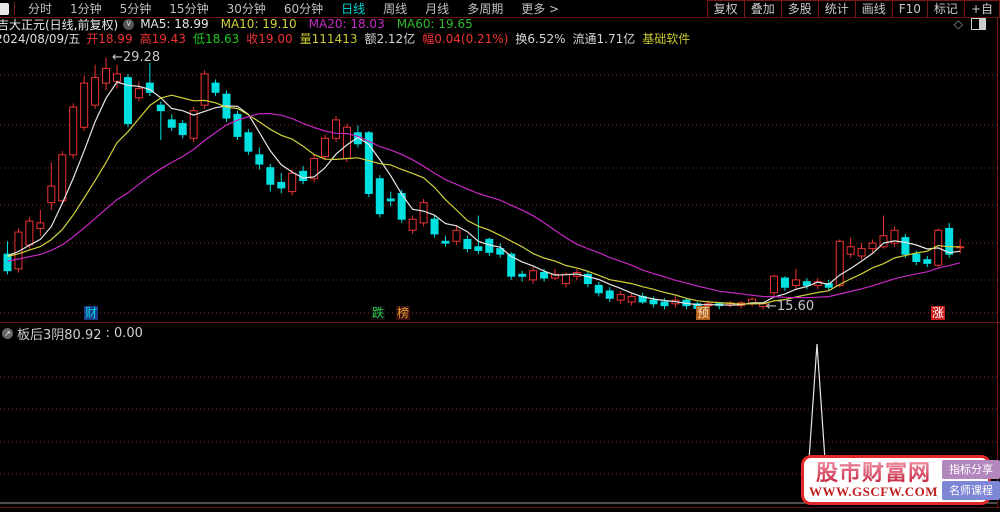 The image size is (1000, 512). What do you see at coordinates (109, 39) in the screenshot?
I see `field-0: 开18.99` at bounding box center [109, 39].